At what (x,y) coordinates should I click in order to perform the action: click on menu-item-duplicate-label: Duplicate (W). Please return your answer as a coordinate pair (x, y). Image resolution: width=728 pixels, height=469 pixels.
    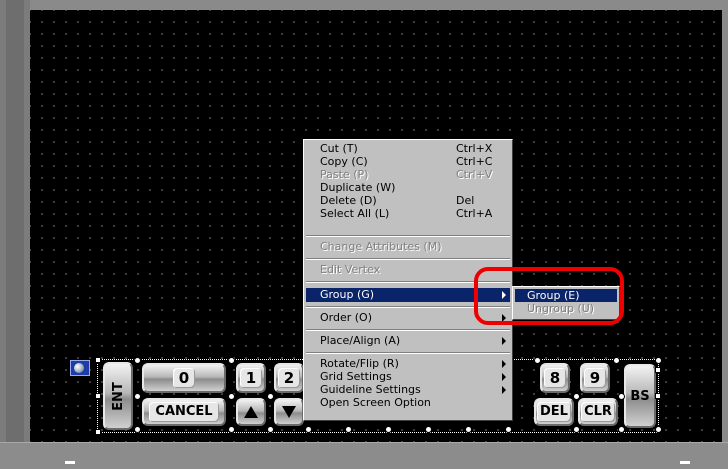
    Looking at the image, I should click on (358, 187).